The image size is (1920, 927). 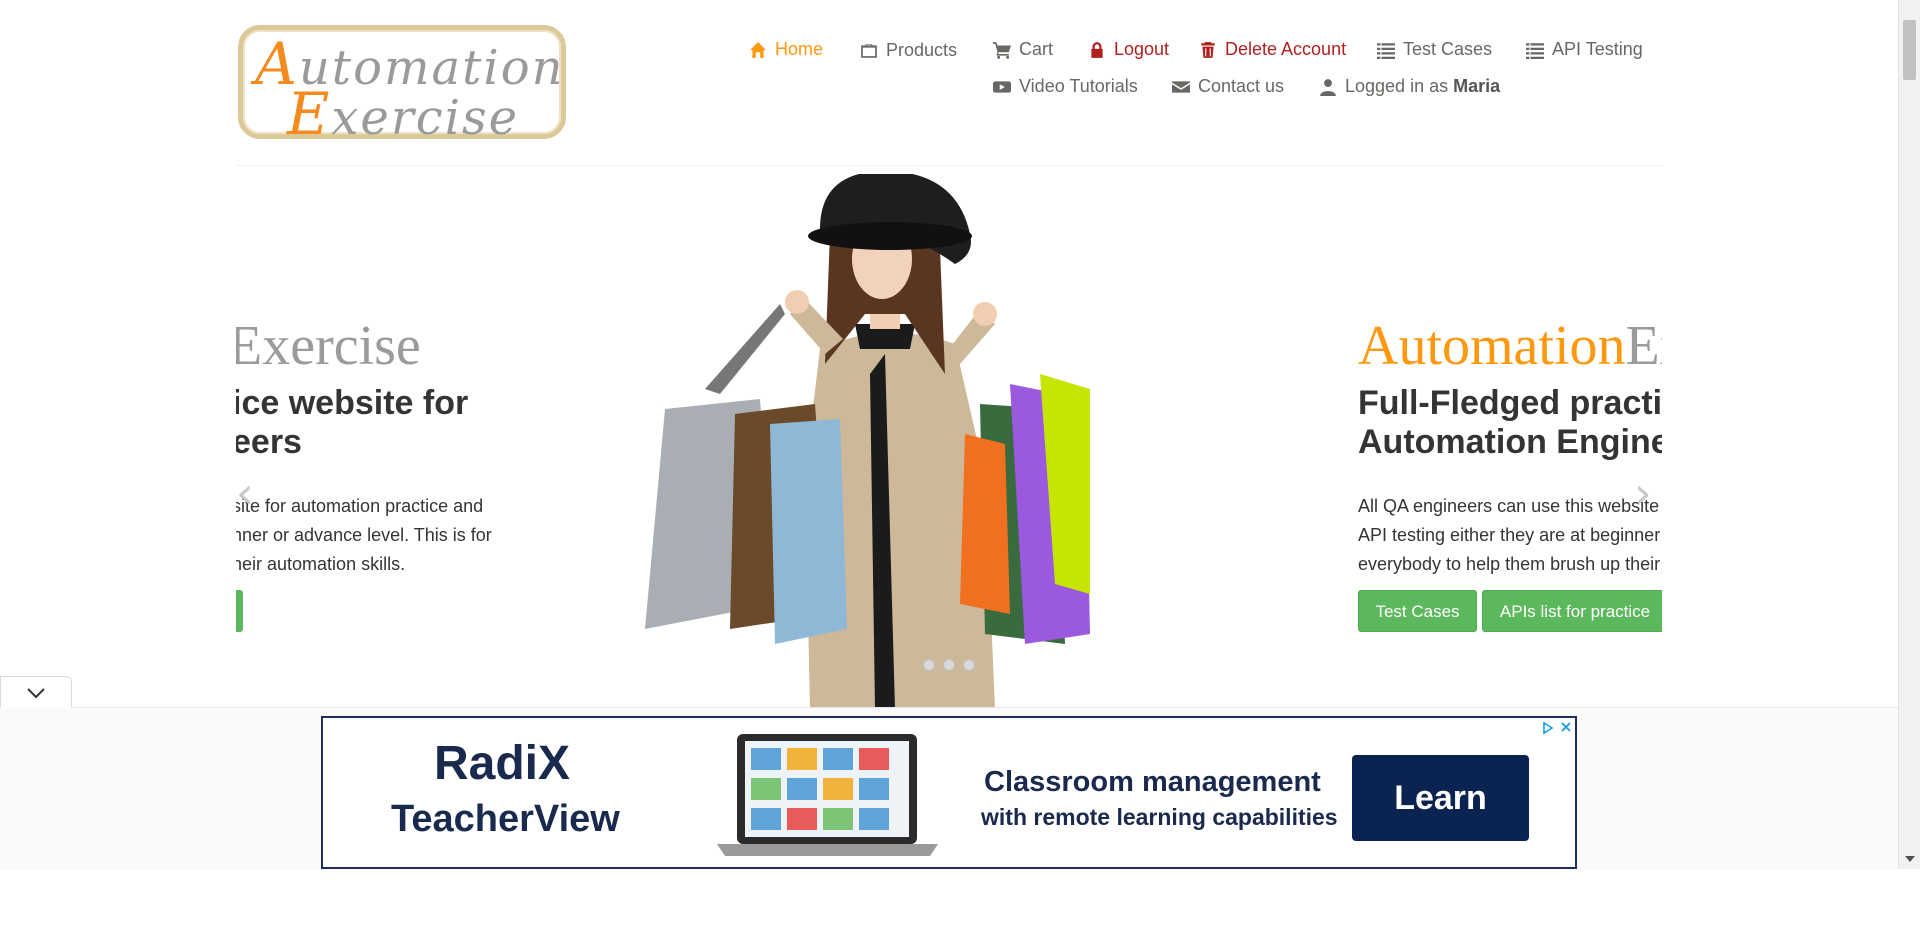 I want to click on test-cases-button: Test Cases, so click(x=1417, y=611).